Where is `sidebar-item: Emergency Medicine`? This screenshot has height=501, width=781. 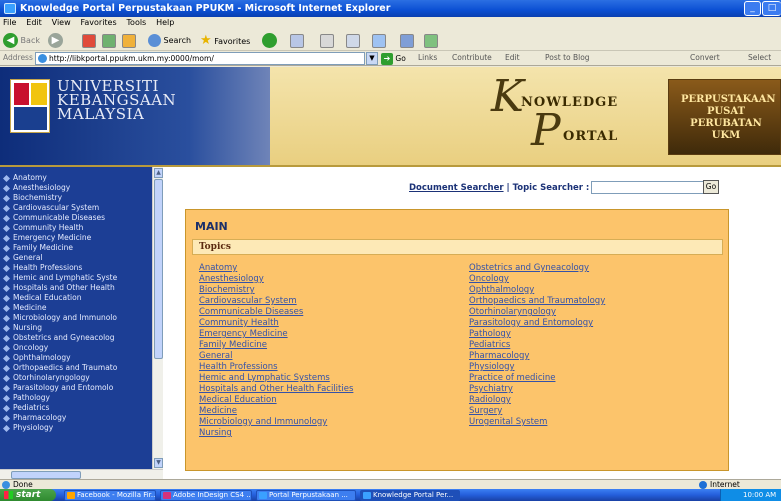
sidebar-item: Emergency Medicine is located at coordinates (76, 238).